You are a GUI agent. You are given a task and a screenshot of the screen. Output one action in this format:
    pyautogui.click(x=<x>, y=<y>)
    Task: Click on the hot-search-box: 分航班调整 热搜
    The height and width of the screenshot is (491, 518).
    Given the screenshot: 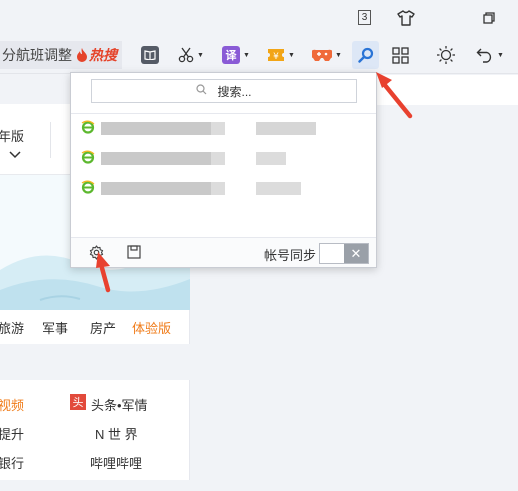 What is the action you would take?
    pyautogui.click(x=61, y=55)
    